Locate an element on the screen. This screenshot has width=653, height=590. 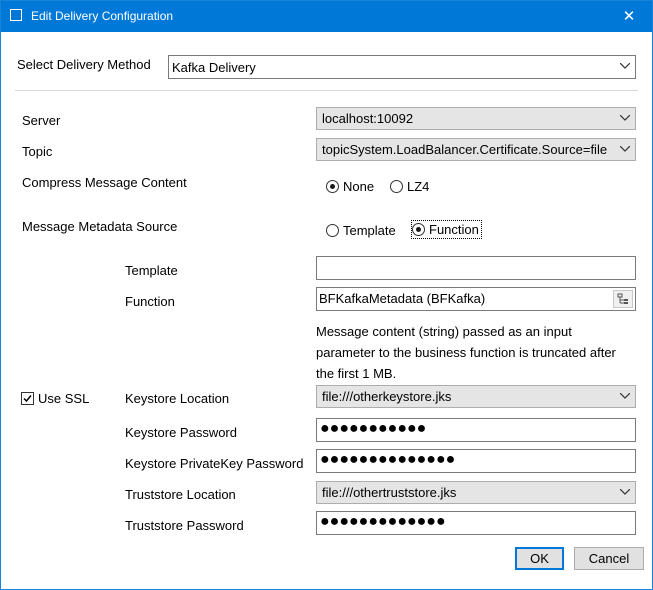
keystore-privatekey-password-label: Keystore PrivateKey Password is located at coordinates (214, 463).